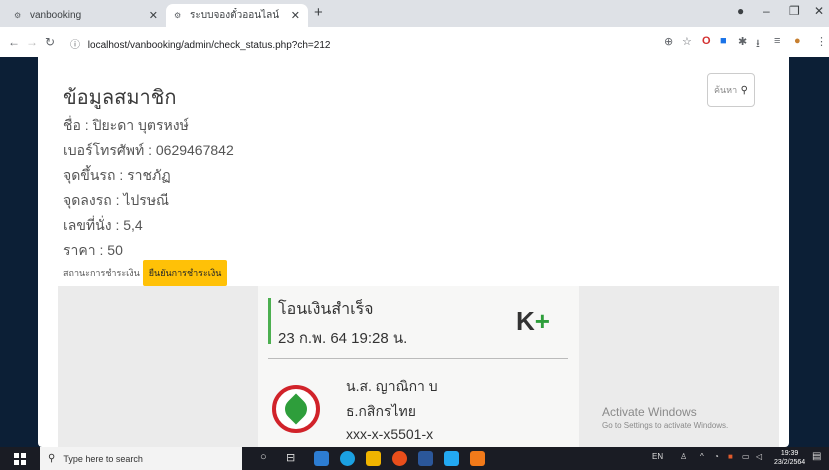 This screenshot has width=829, height=470. What do you see at coordinates (101, 273) in the screenshot?
I see `payment-status-label: สถานะการชำระเงิน` at bounding box center [101, 273].